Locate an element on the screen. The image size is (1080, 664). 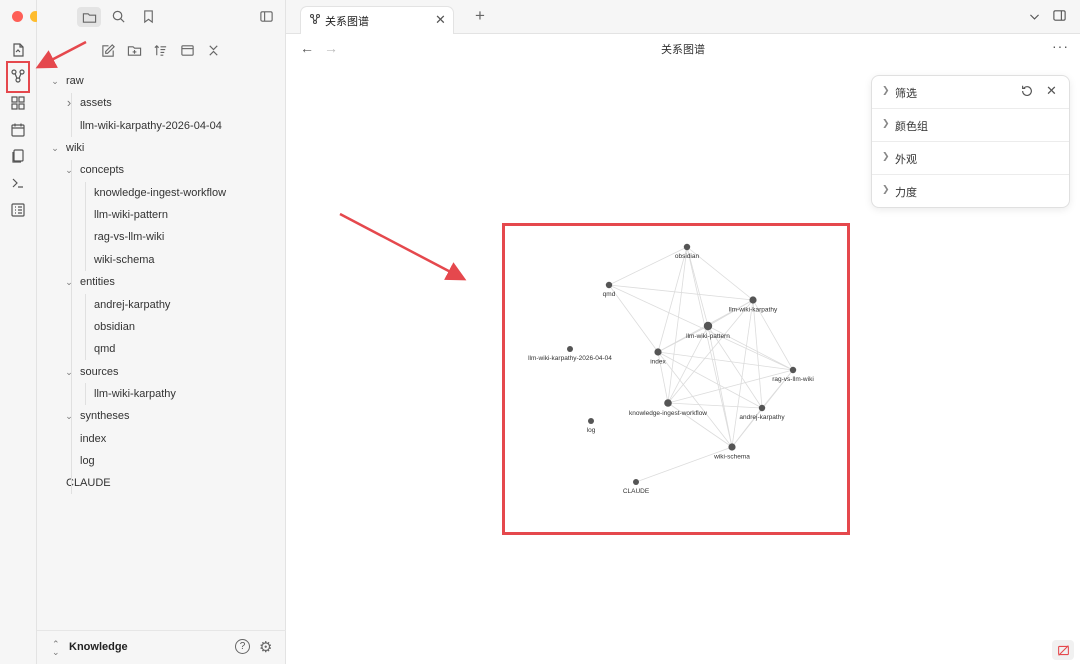
tree-item-label: index is located at coordinates (93, 438).